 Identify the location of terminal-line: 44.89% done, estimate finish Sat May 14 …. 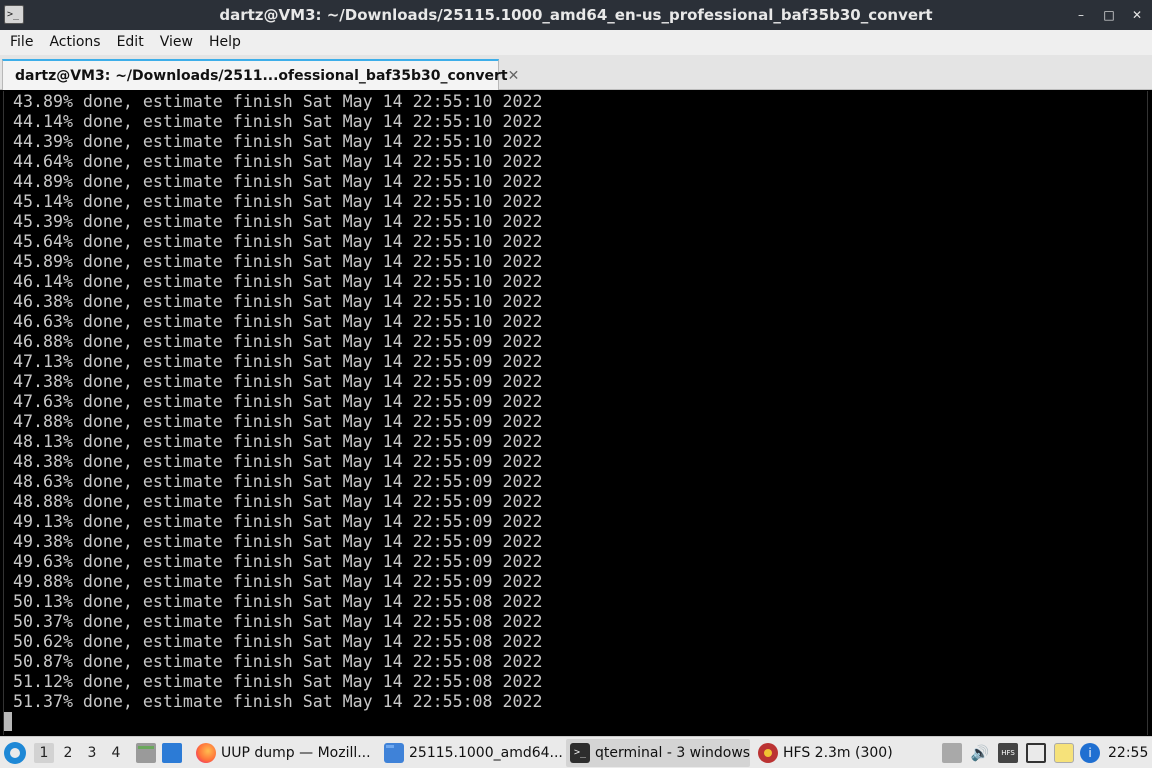
(278, 181).